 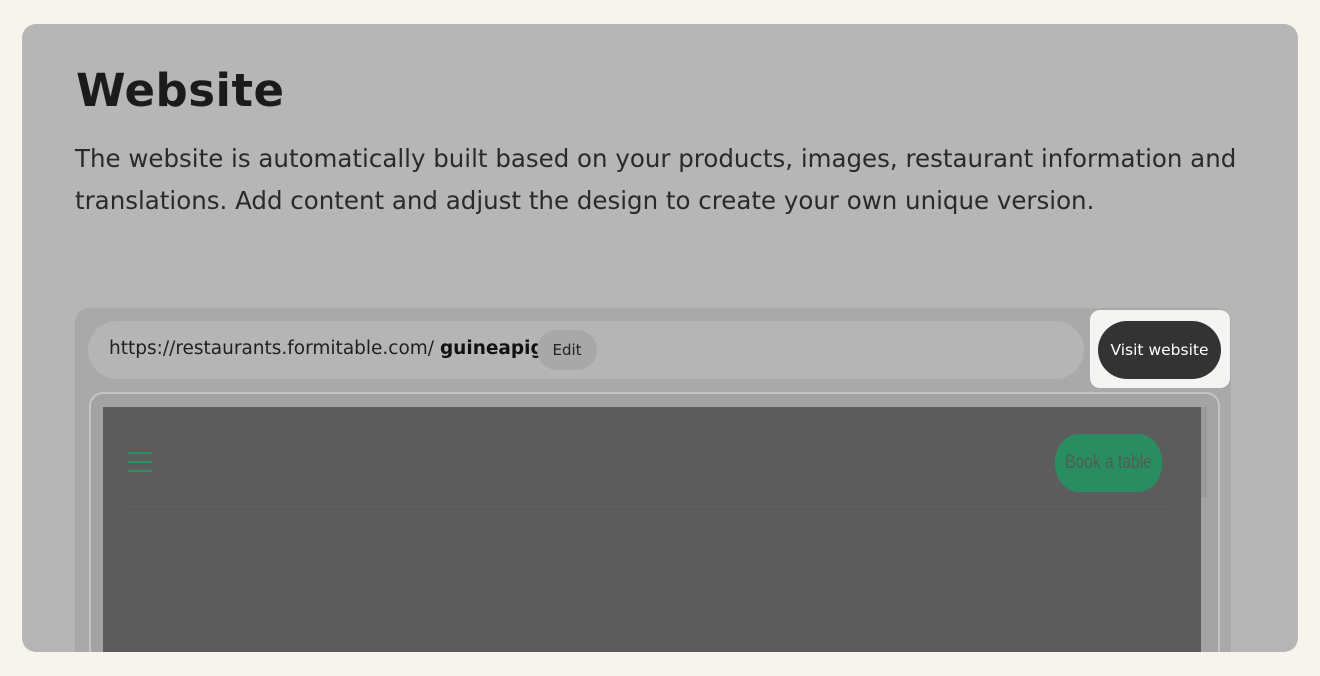 What do you see at coordinates (180, 90) in the screenshot?
I see `page-title: Website` at bounding box center [180, 90].